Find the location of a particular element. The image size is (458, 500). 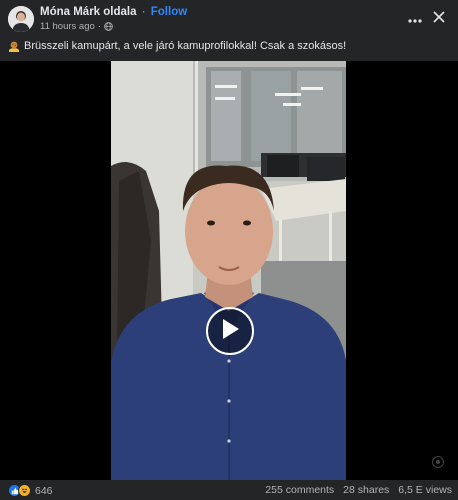

cookie-hand-emoji-icon is located at coordinates (14, 46).